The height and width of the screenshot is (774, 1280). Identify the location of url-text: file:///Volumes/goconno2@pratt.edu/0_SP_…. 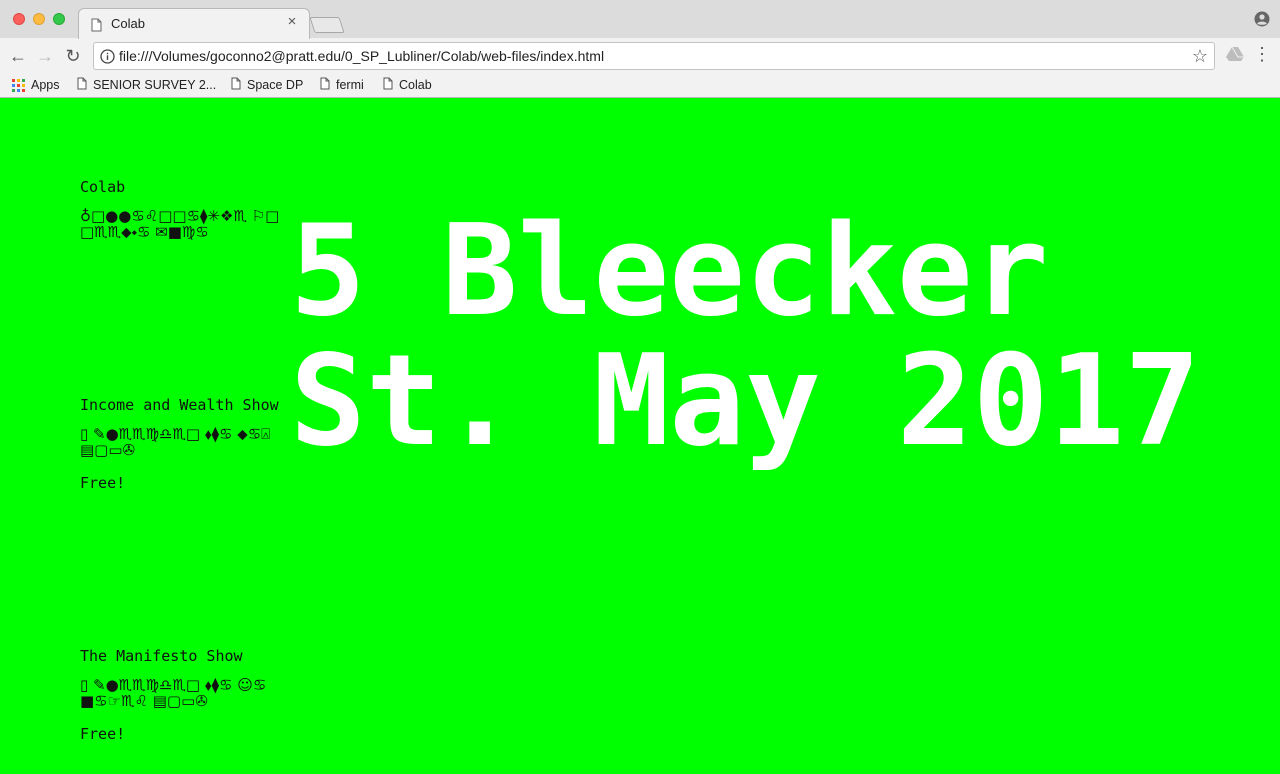
(362, 56).